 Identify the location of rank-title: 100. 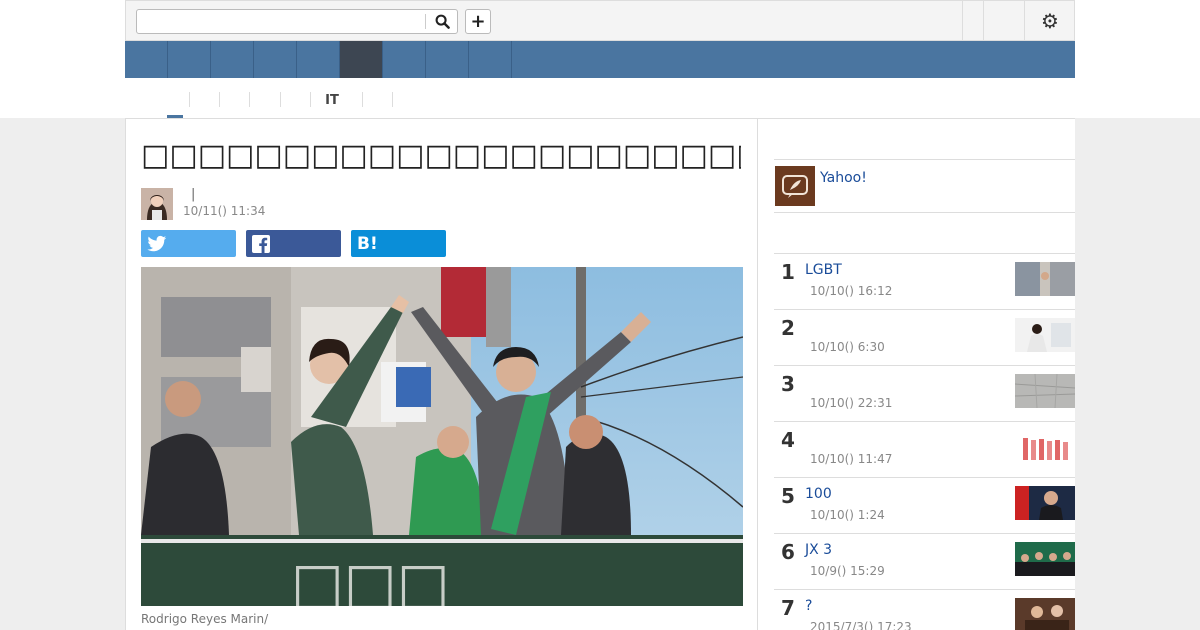
(818, 494).